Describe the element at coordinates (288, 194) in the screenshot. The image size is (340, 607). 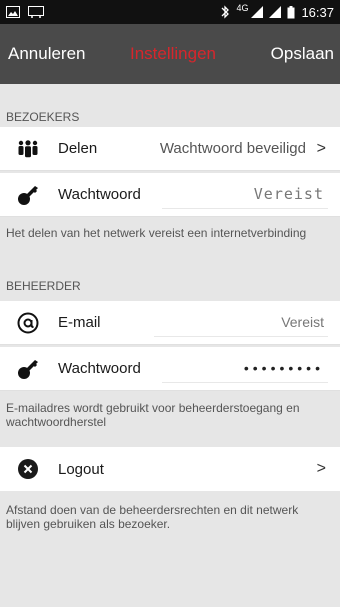
I see `visitor-password-placeholder: Vereist` at that location.